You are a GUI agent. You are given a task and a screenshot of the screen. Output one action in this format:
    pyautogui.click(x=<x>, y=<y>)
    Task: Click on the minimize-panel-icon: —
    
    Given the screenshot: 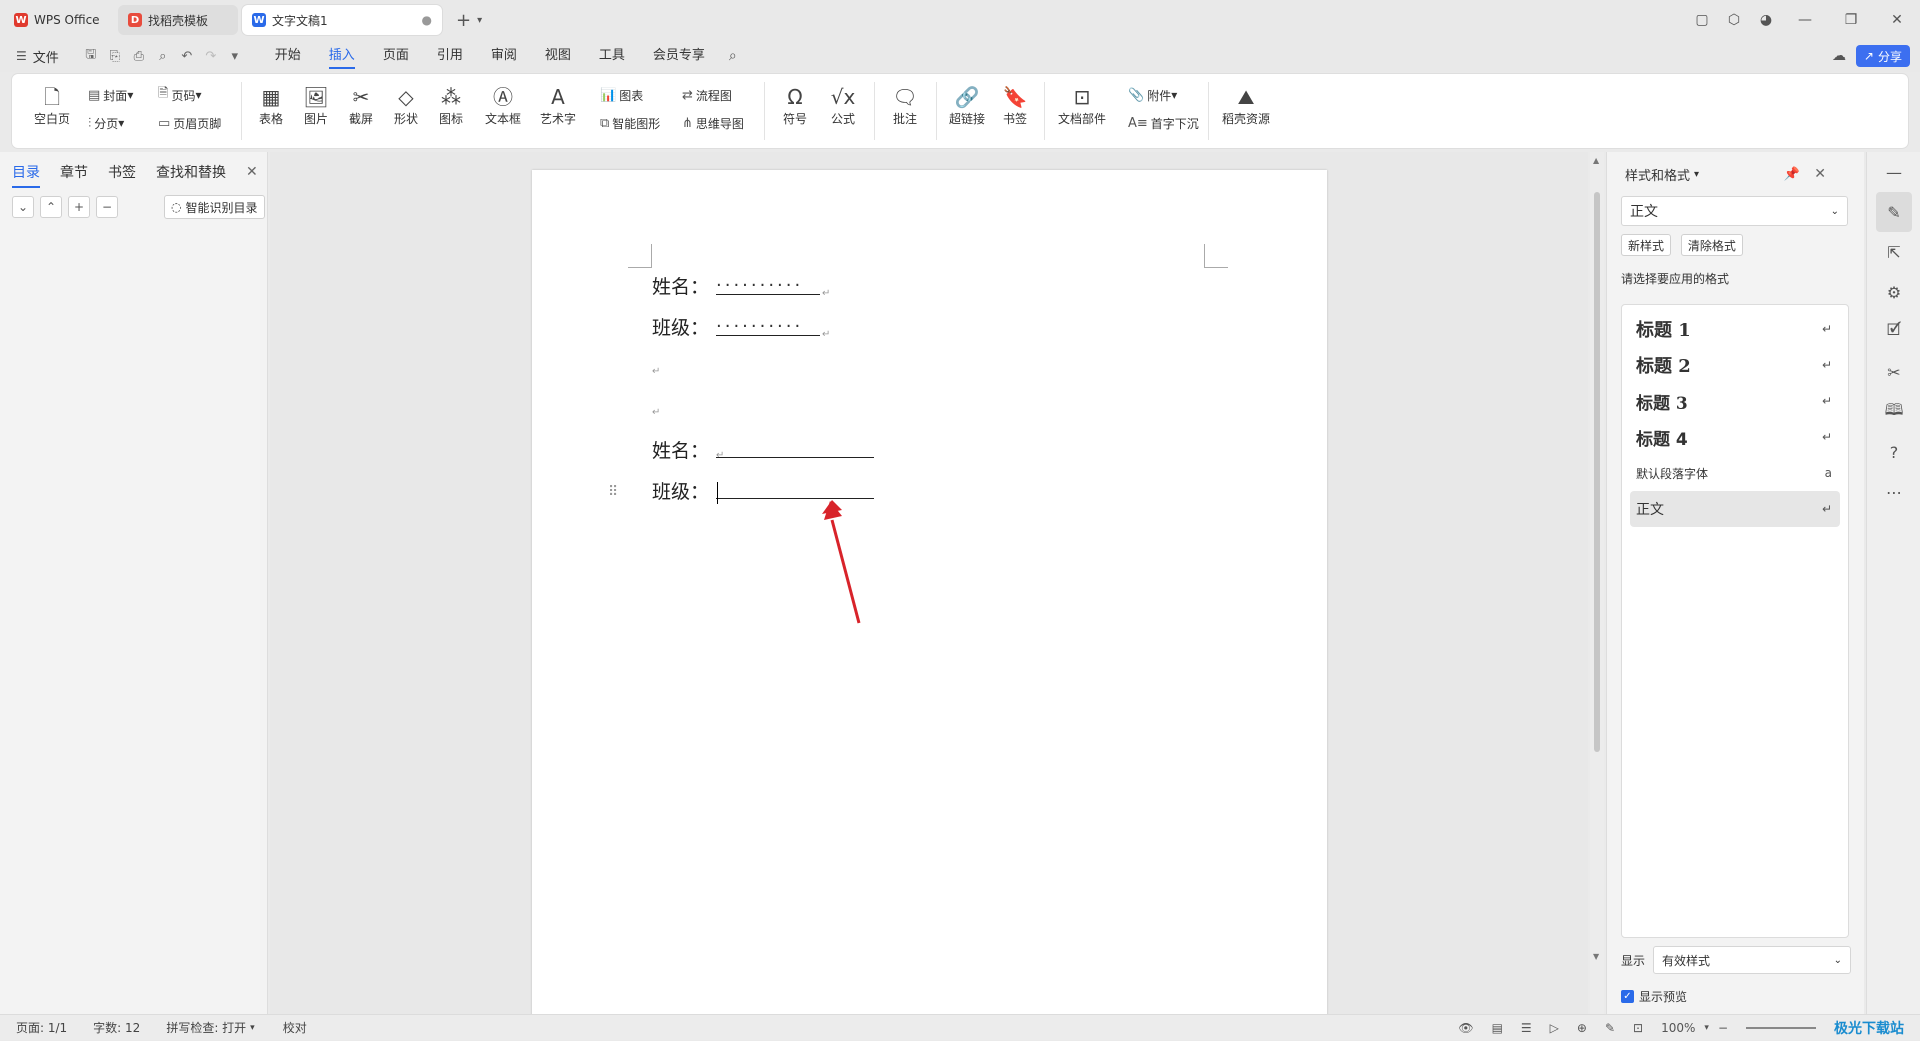 What is the action you would take?
    pyautogui.click(x=1893, y=172)
    